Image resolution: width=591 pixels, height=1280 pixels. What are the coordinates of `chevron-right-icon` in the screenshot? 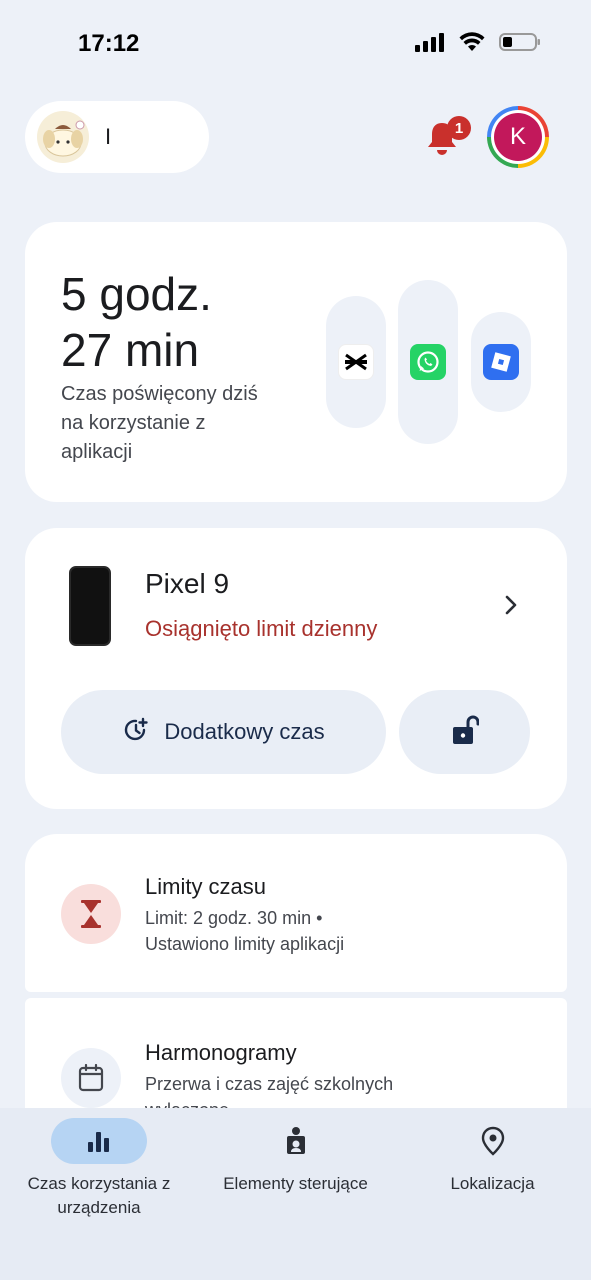 It's located at (511, 607).